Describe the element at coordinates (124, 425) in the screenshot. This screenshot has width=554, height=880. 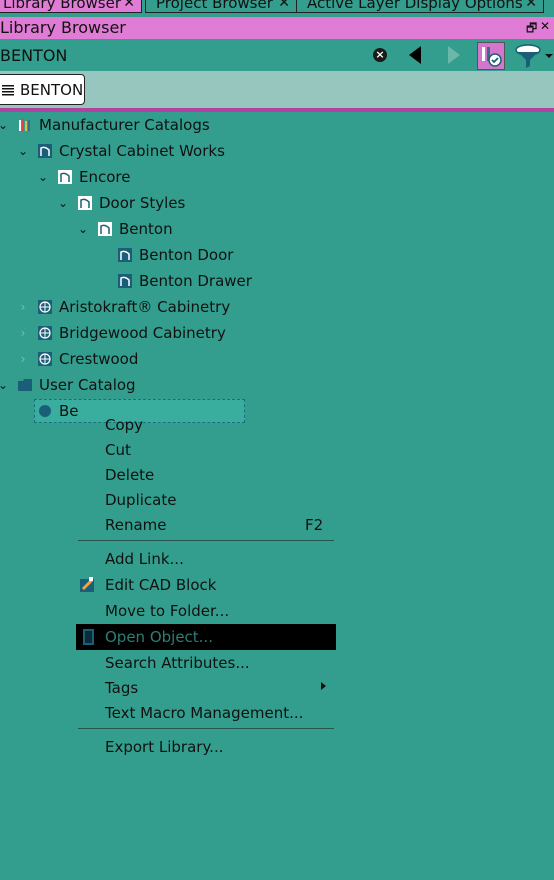
I see `menu-item-copy: Copy` at that location.